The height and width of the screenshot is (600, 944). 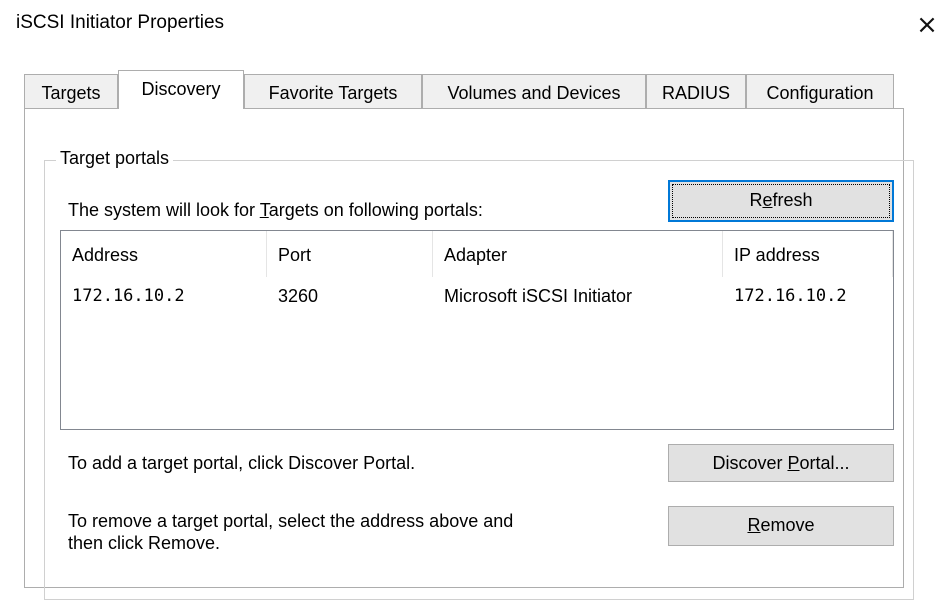 What do you see at coordinates (298, 296) in the screenshot?
I see `cell-port: 3260` at bounding box center [298, 296].